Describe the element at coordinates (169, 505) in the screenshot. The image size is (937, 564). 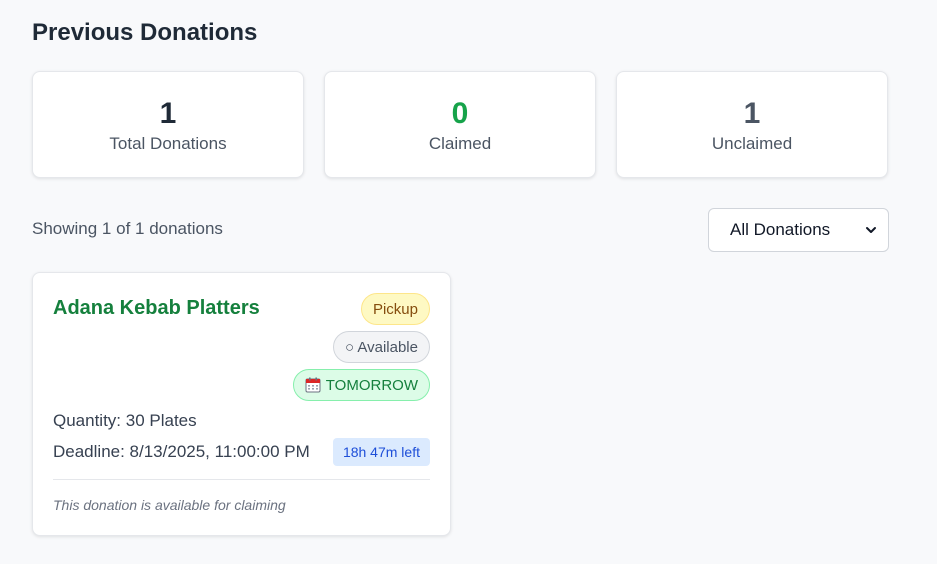
I see `availability-note: This donation is available for claiming` at that location.